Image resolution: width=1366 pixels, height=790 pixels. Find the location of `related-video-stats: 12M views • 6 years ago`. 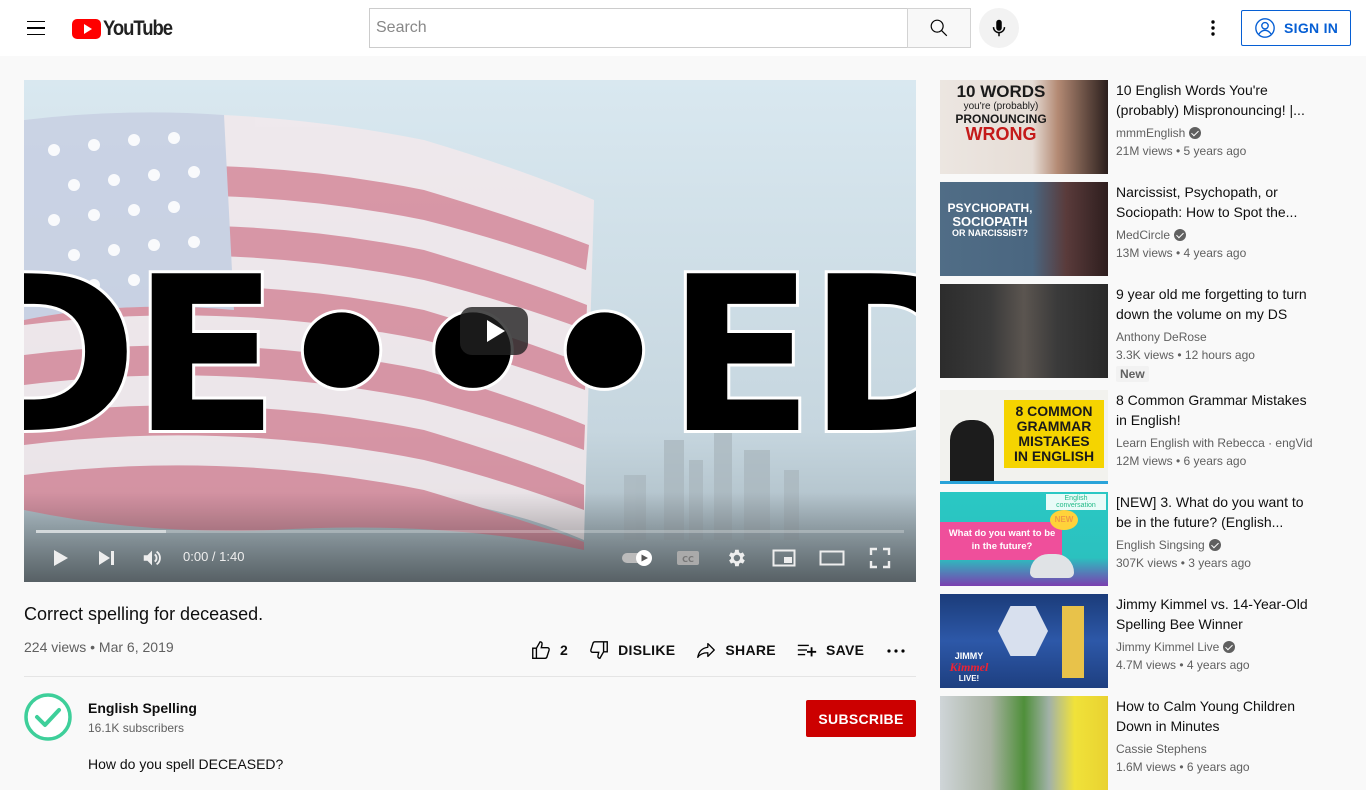

related-video-stats: 12M views • 6 years ago is located at coordinates (1181, 461).